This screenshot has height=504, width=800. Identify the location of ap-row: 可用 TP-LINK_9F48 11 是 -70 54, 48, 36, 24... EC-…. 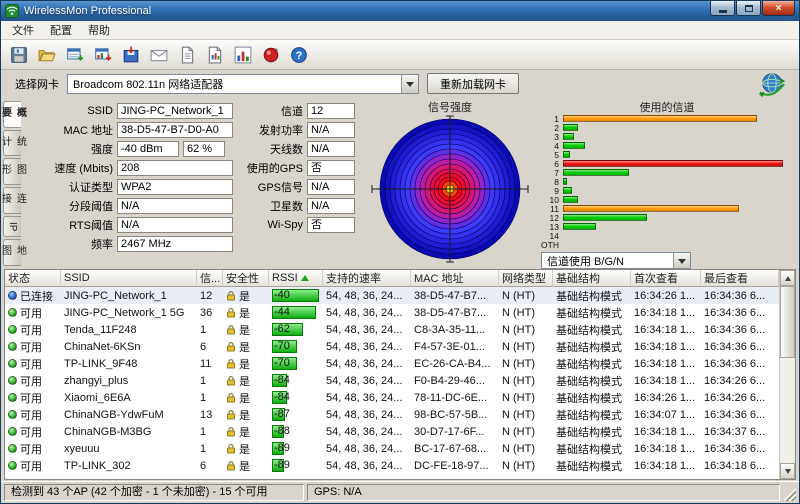
(392, 363).